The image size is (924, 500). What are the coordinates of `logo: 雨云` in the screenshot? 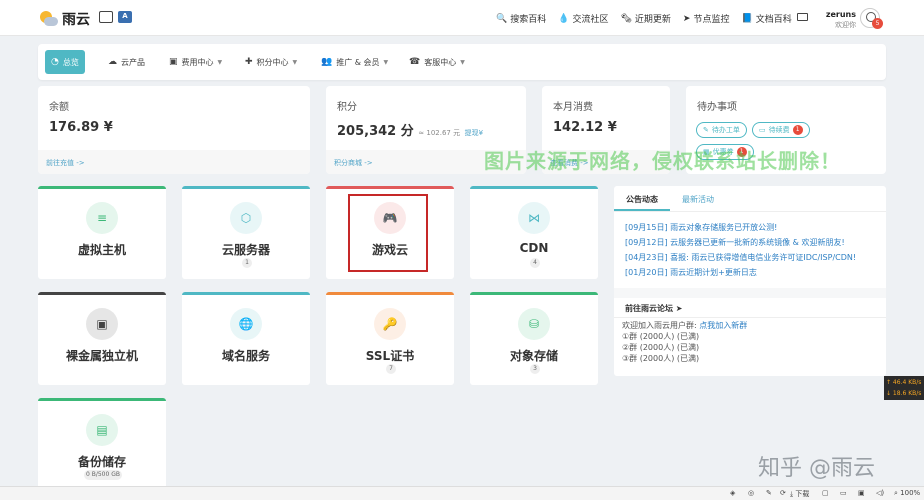 It's located at (64, 19).